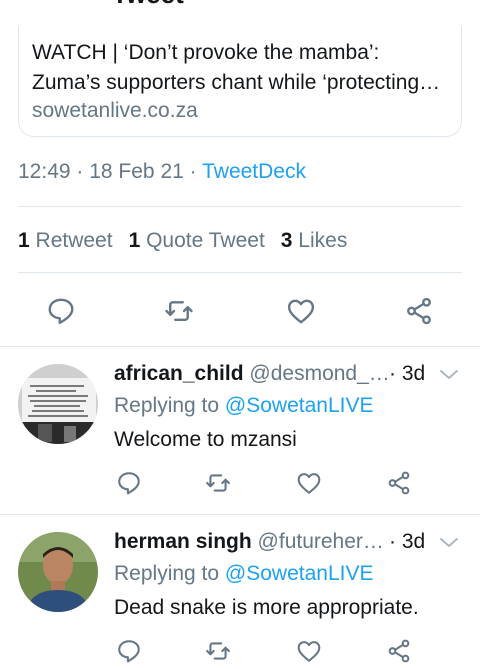 This screenshot has width=480, height=669. What do you see at coordinates (136, 171) in the screenshot?
I see `tweet-date: 18 Feb 21` at bounding box center [136, 171].